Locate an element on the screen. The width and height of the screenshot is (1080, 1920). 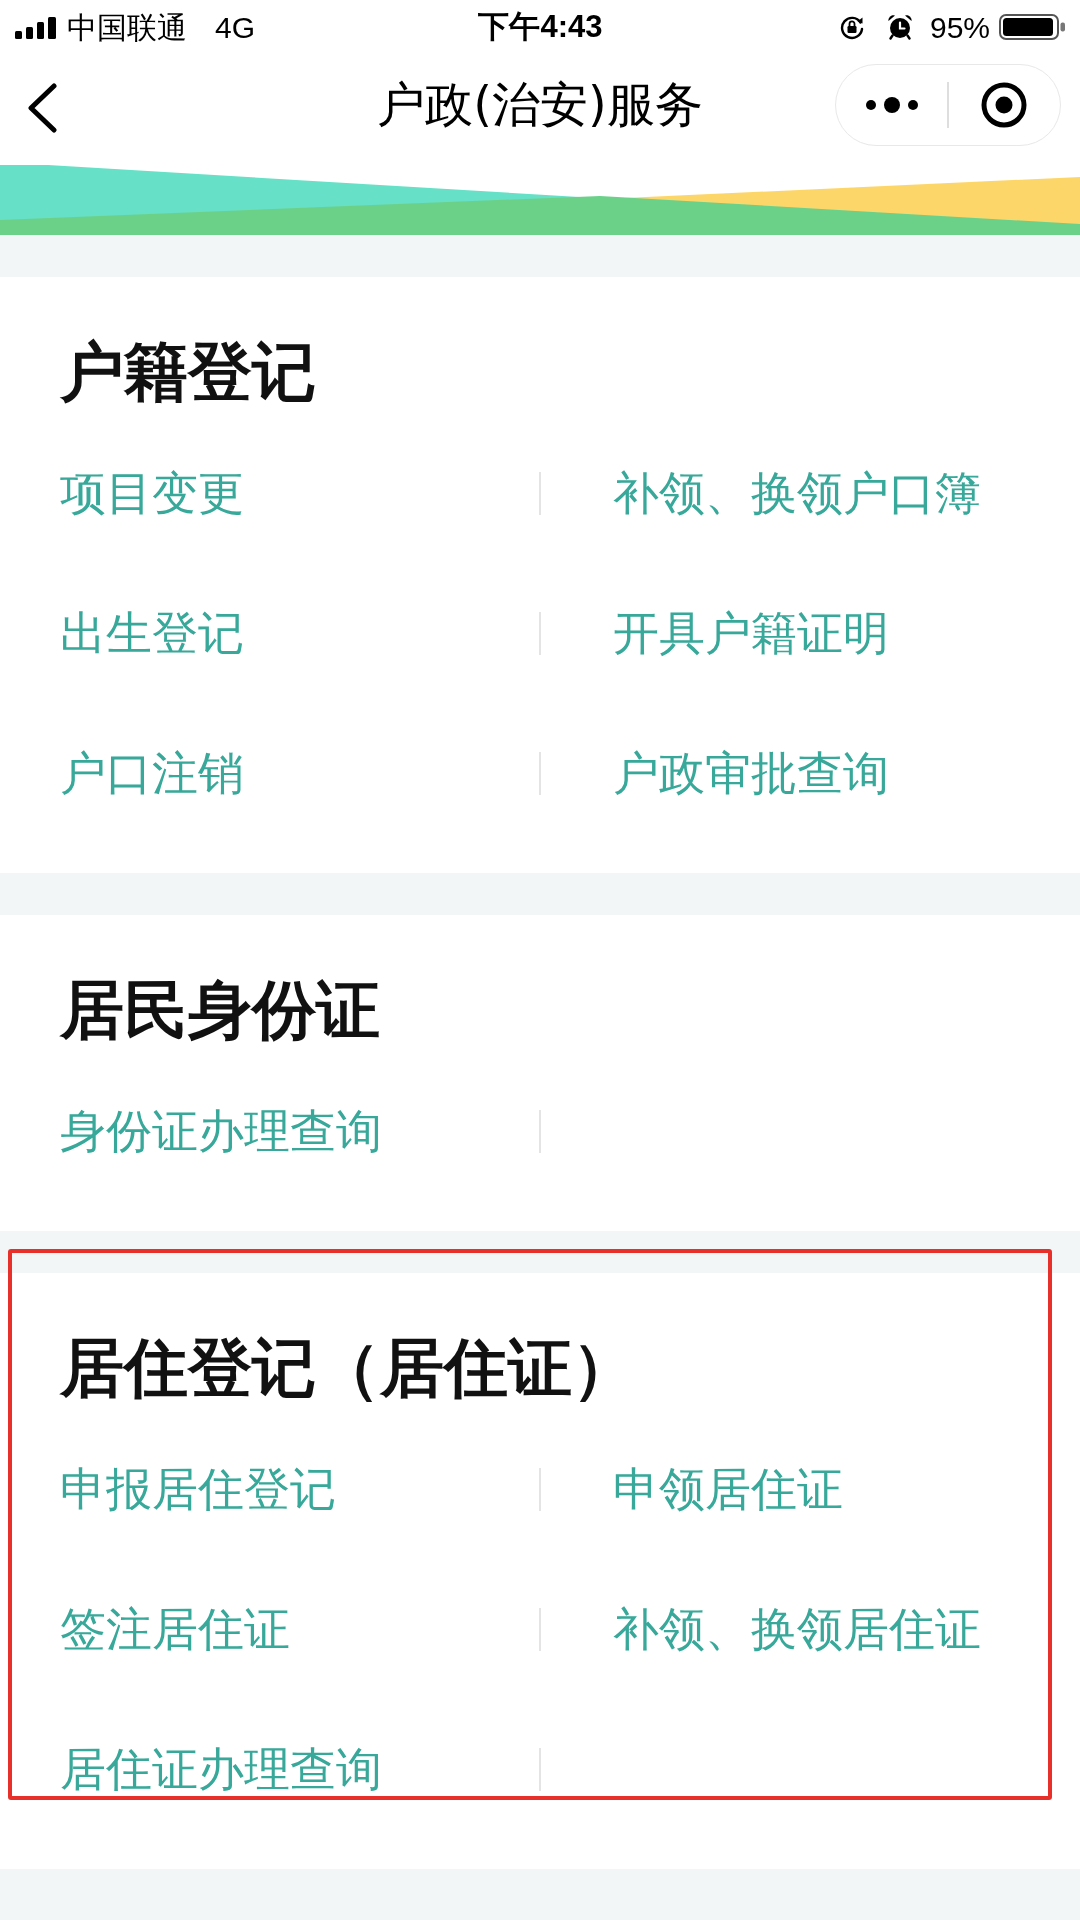
section-title: 居民身份证 is located at coordinates (220, 1010).